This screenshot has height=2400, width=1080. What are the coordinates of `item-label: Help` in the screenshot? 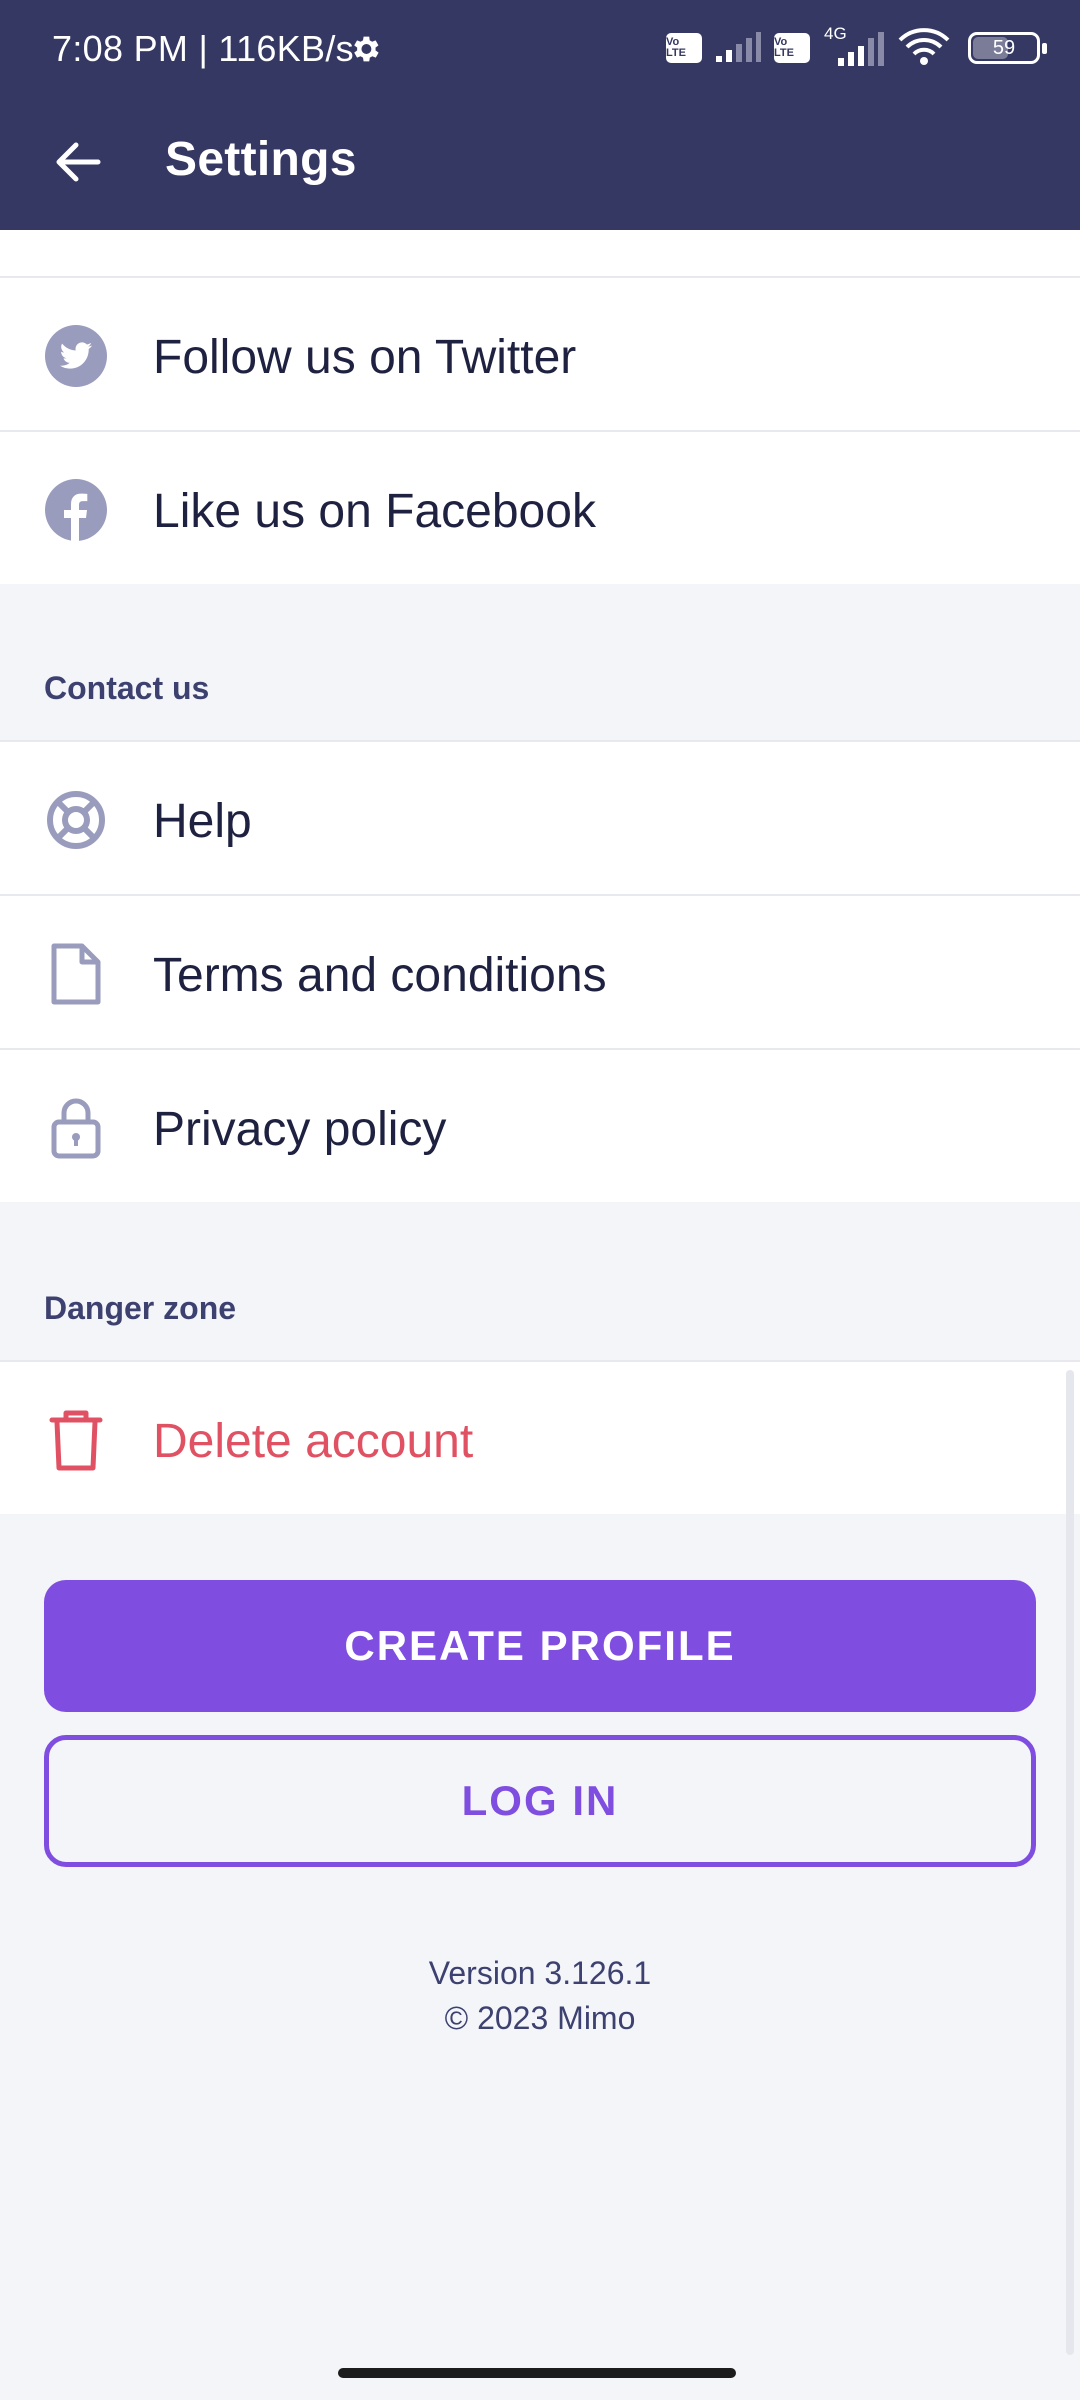 It's located at (202, 821).